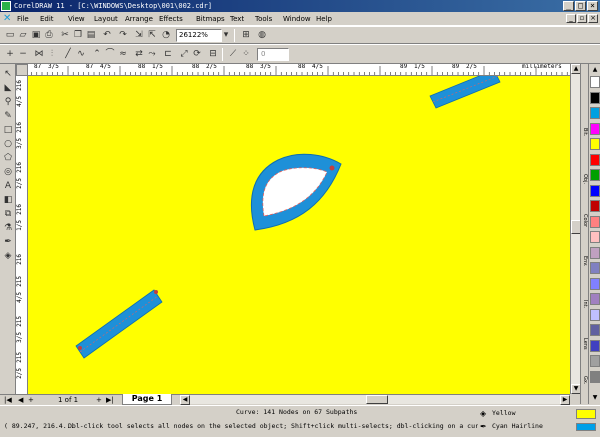 The height and width of the screenshot is (437, 600). What do you see at coordinates (106, 19) in the screenshot?
I see `menu-layout: Layout` at bounding box center [106, 19].